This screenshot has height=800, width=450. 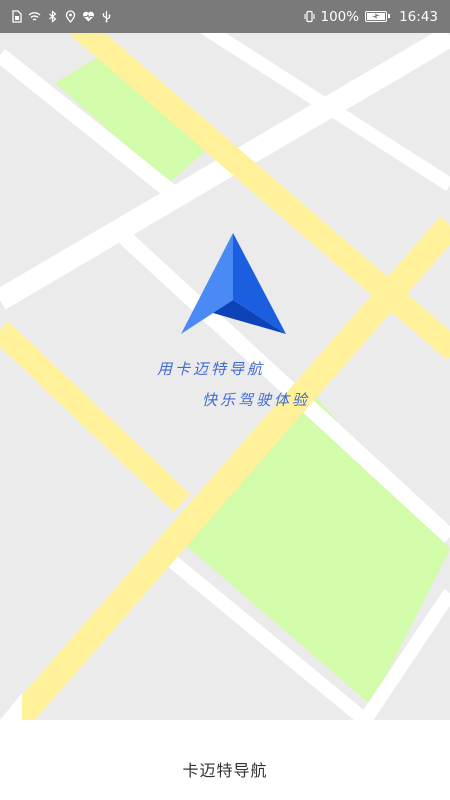 I want to click on status-icons-left, so click(x=61, y=16).